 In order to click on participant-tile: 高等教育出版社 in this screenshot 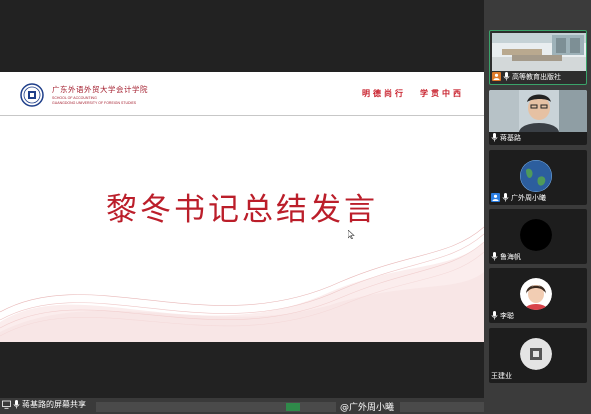, I will do `click(538, 57)`.